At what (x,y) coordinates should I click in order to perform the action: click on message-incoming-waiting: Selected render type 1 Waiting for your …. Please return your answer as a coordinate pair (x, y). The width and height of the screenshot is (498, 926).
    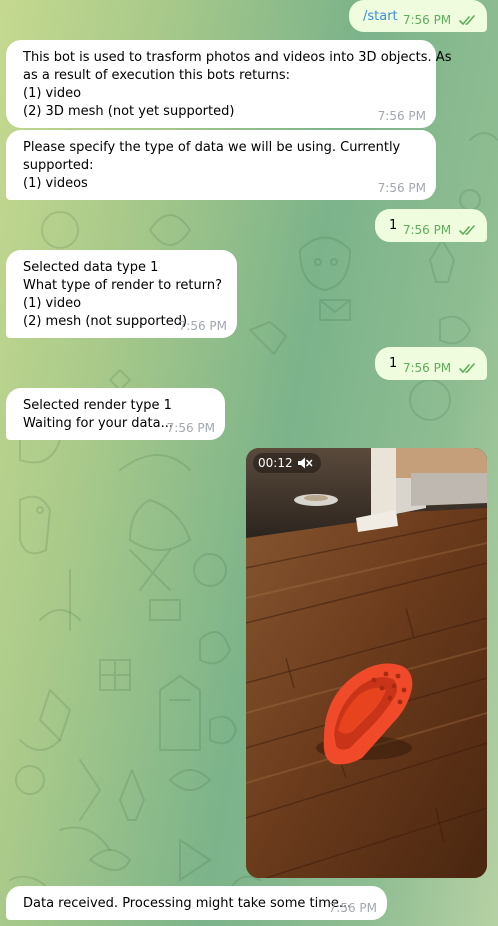
    Looking at the image, I should click on (115, 414).